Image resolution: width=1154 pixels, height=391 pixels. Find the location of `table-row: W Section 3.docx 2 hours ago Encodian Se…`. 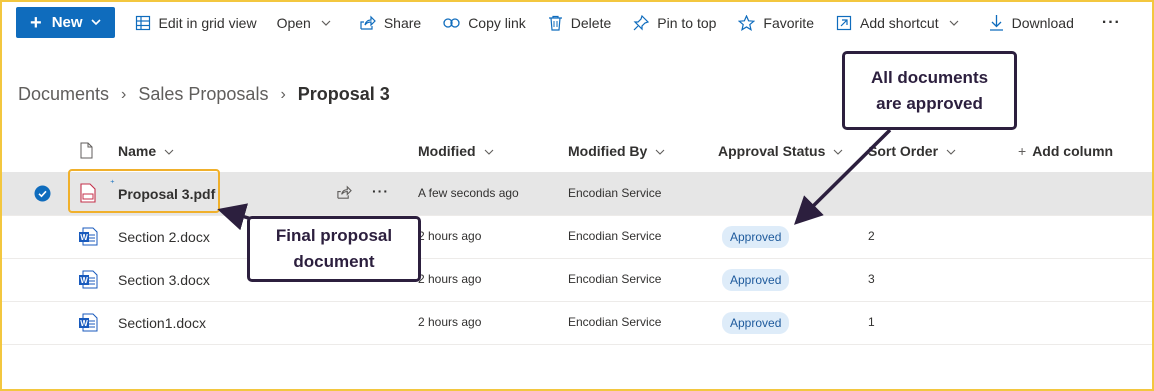

table-row: W Section 3.docx 2 hours ago Encodian Se… is located at coordinates (577, 280).